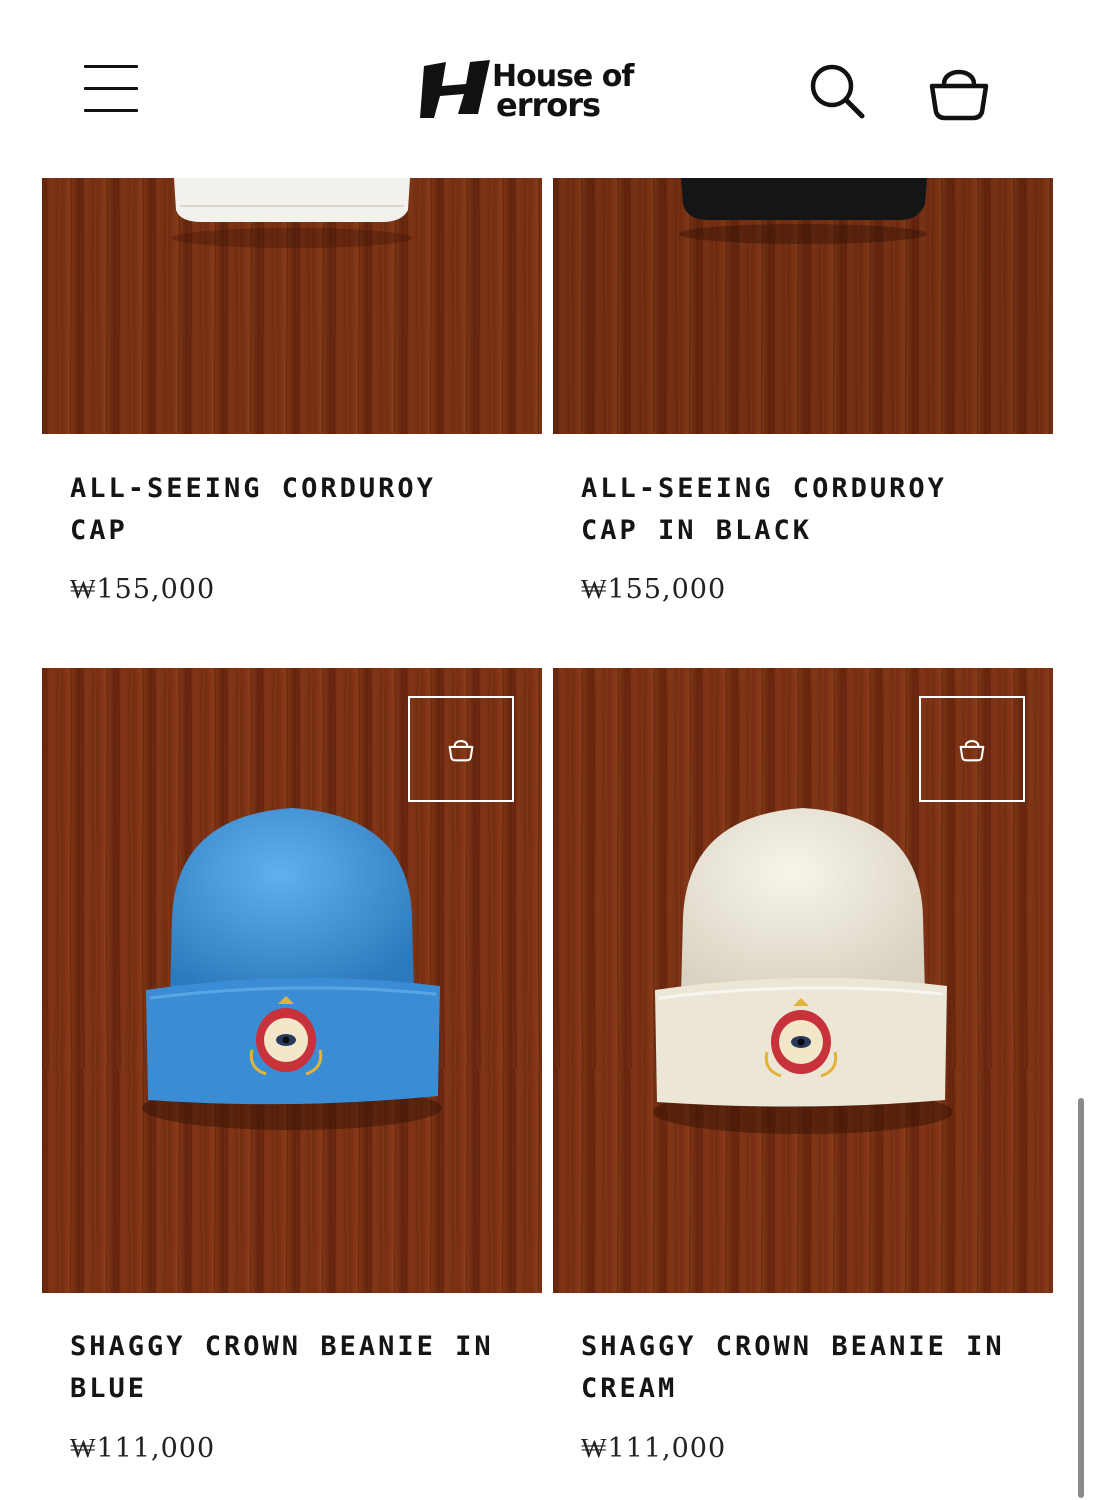 This screenshot has height=1500, width=1094. I want to click on svg-text: errors, so click(548, 105).